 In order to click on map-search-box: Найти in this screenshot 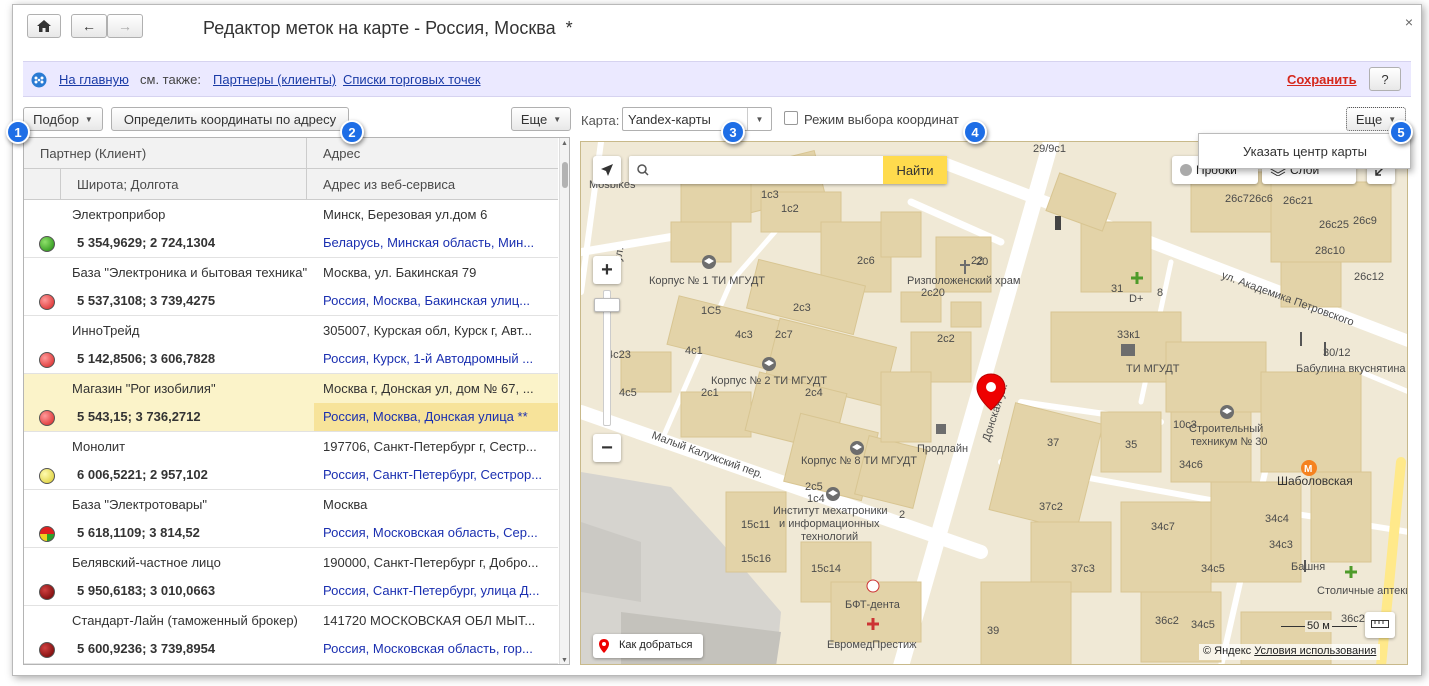, I will do `click(788, 170)`.